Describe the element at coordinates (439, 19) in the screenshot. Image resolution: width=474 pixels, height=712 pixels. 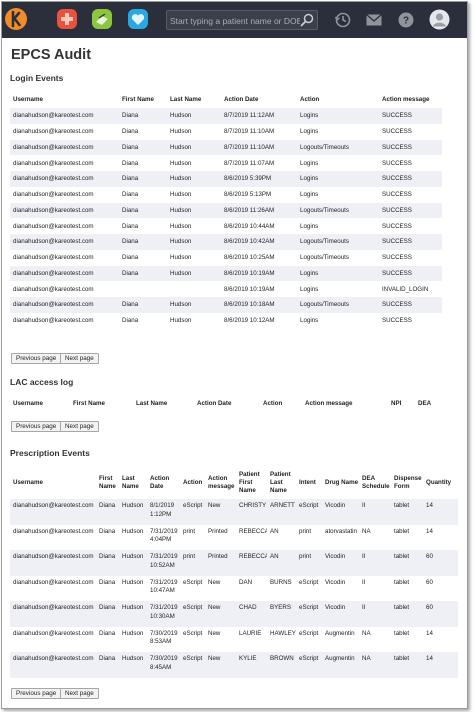
I see `user-avatar-icon` at that location.